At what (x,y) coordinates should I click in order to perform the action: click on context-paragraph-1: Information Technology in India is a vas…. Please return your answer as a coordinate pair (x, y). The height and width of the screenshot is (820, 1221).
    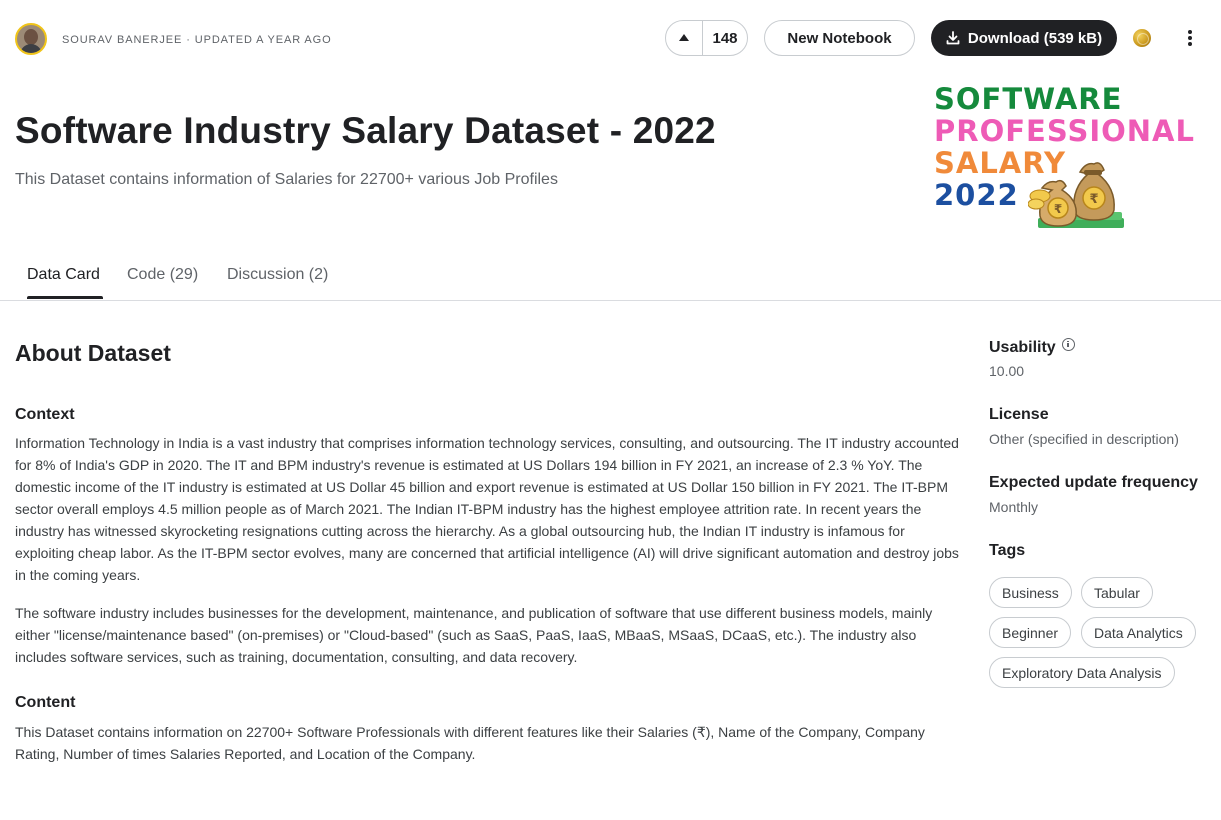
    Looking at the image, I should click on (487, 509).